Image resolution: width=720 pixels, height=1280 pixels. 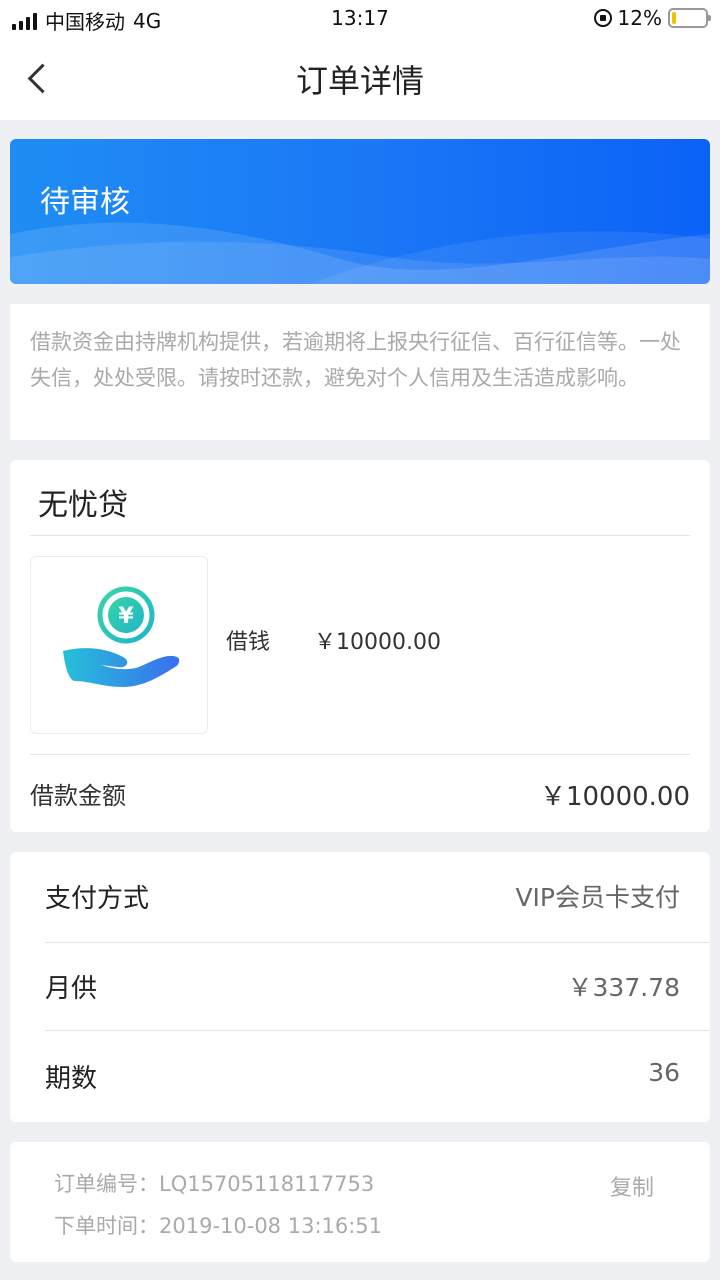 What do you see at coordinates (360, 211) in the screenshot?
I see `status-banner: 待审核` at bounding box center [360, 211].